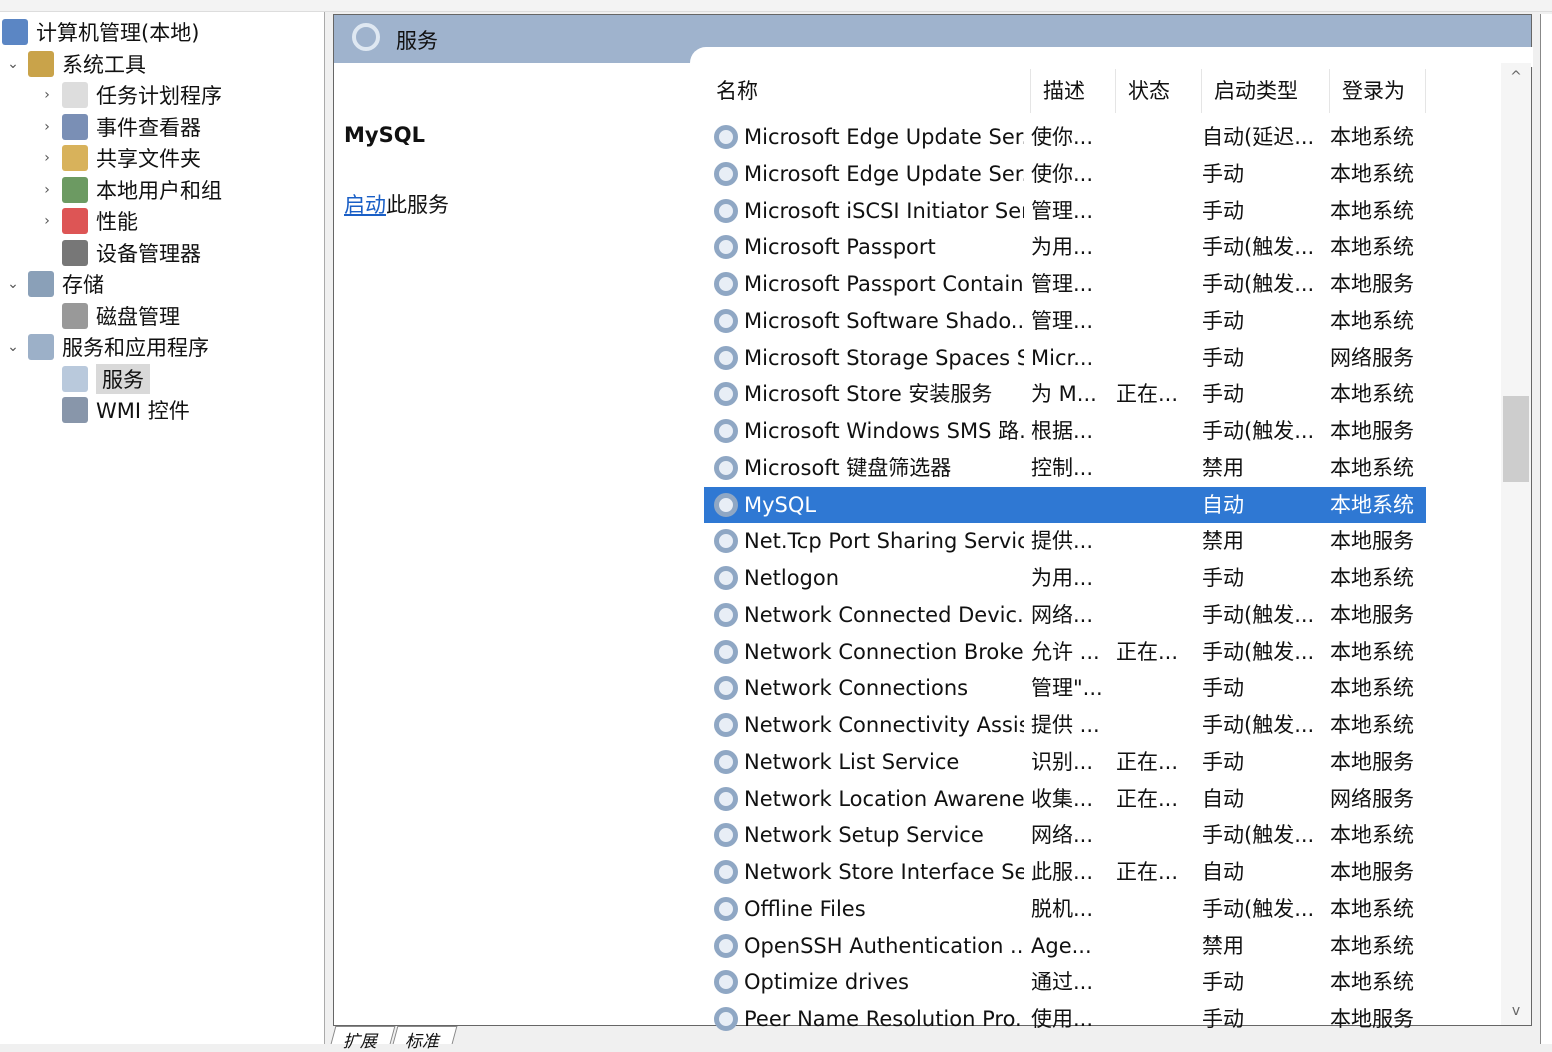 This screenshot has height=1052, width=1552. What do you see at coordinates (1065, 982) in the screenshot?
I see `service-row: Optimize drives 通过... 手动 本地系统` at bounding box center [1065, 982].